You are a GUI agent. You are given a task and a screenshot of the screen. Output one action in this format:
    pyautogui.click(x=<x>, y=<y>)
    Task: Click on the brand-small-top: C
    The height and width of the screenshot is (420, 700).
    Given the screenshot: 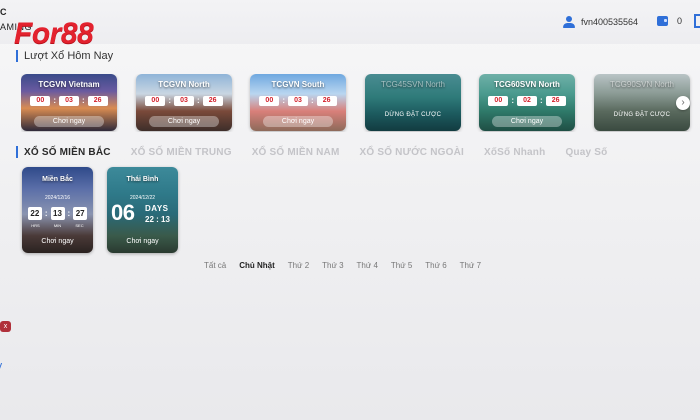 What is the action you would take?
    pyautogui.click(x=3, y=12)
    